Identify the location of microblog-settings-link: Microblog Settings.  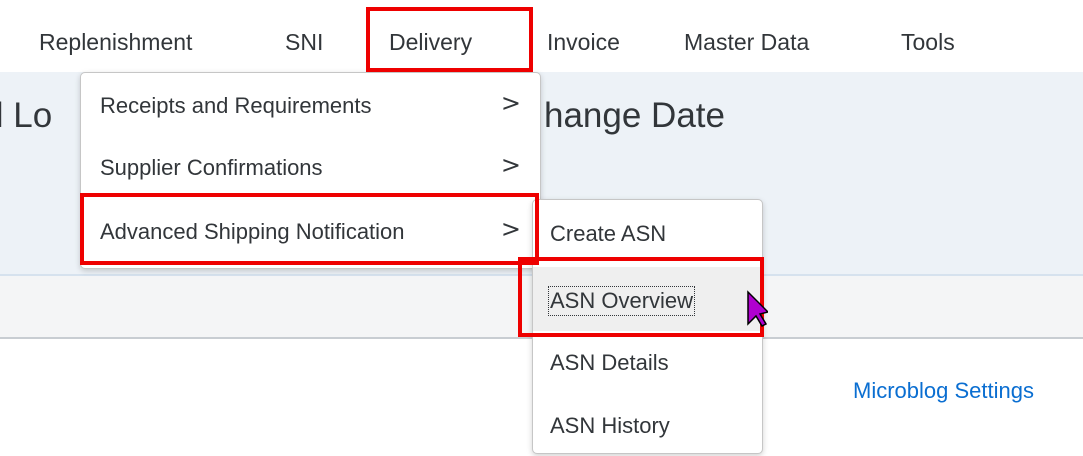
(943, 391).